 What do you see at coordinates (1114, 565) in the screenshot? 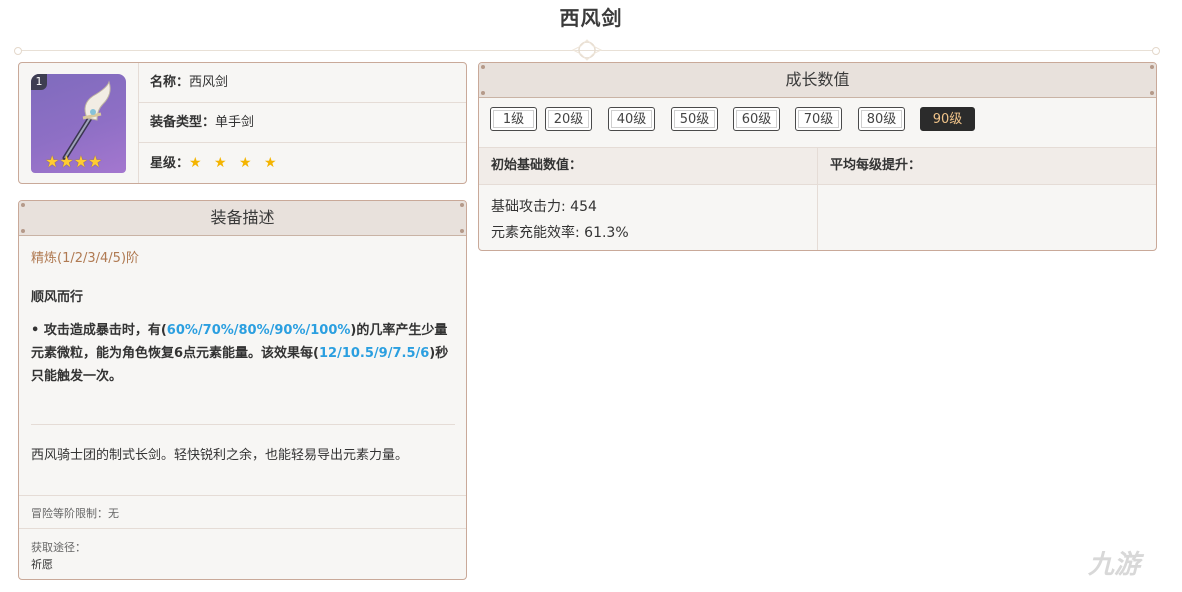
I see `watermark-logo: 九游` at bounding box center [1114, 565].